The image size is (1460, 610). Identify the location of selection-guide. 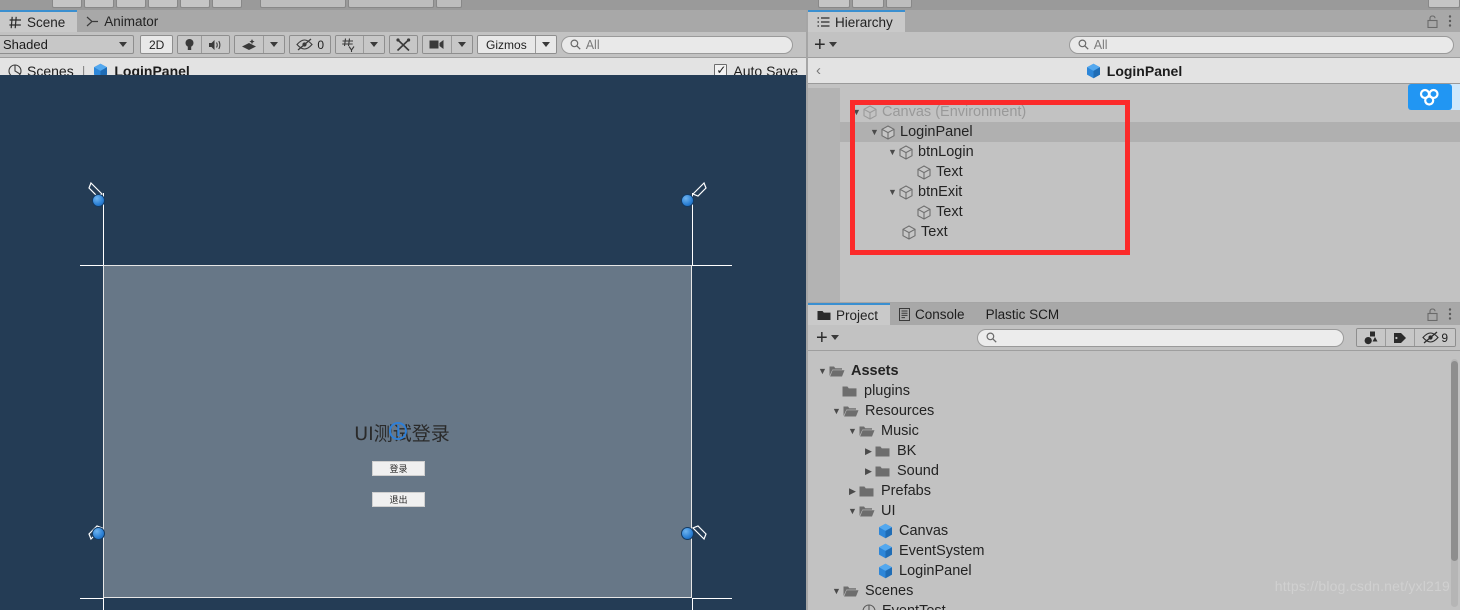
(103, 604).